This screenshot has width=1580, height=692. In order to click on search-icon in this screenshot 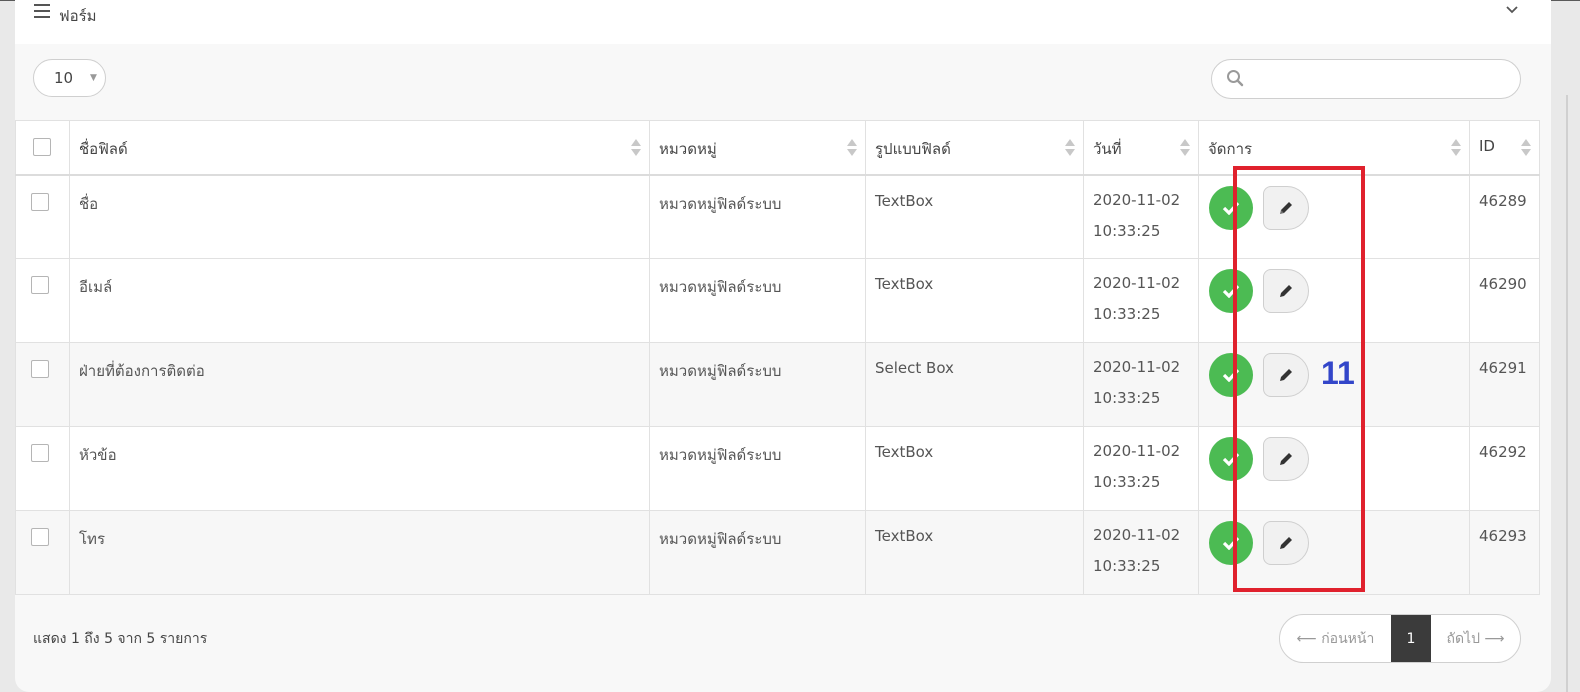, I will do `click(1235, 78)`.